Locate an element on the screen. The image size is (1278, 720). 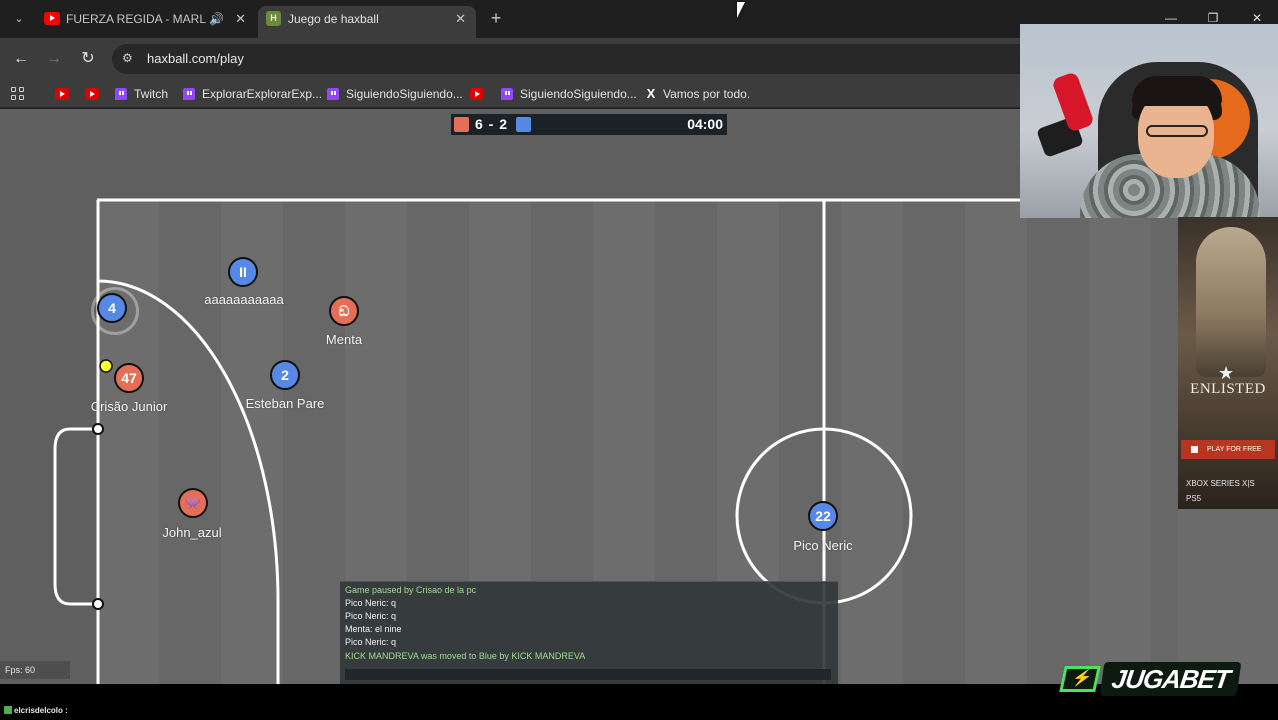
player-name: Pico Neric is located at coordinates (823, 545).